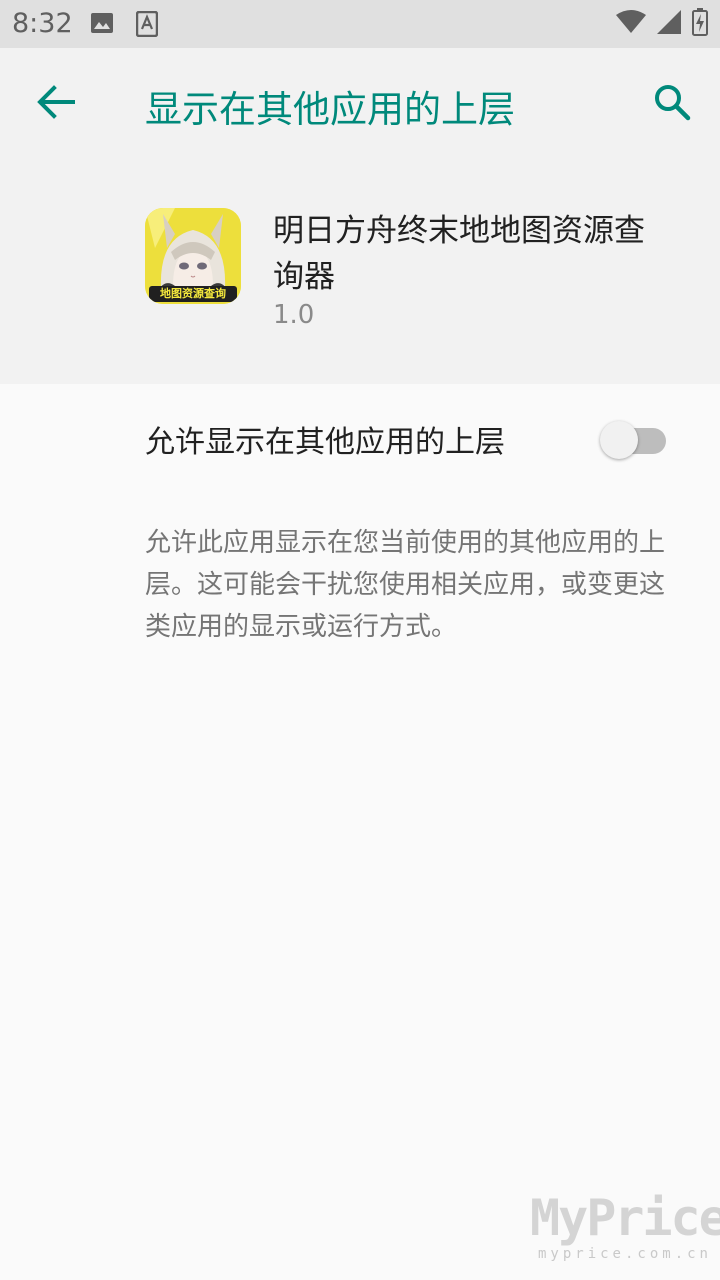 This screenshot has width=720, height=1280. Describe the element at coordinates (124, 24) in the screenshot. I see `status-notification-icons` at that location.